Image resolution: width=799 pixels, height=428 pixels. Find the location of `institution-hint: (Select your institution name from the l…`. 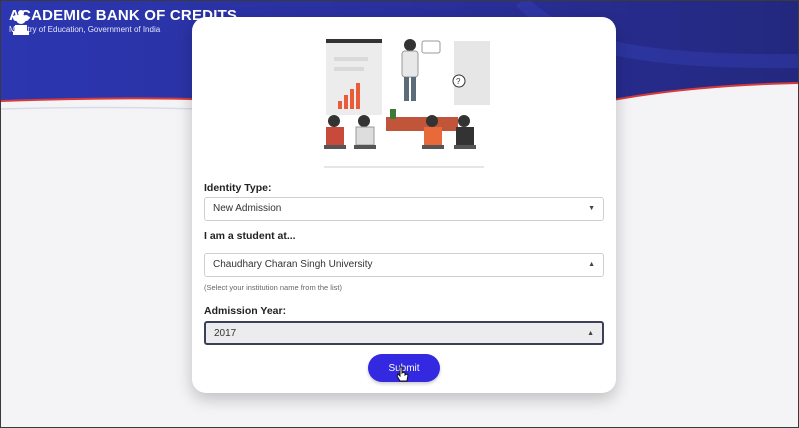

institution-hint: (Select your institution name from the l… is located at coordinates (273, 287).